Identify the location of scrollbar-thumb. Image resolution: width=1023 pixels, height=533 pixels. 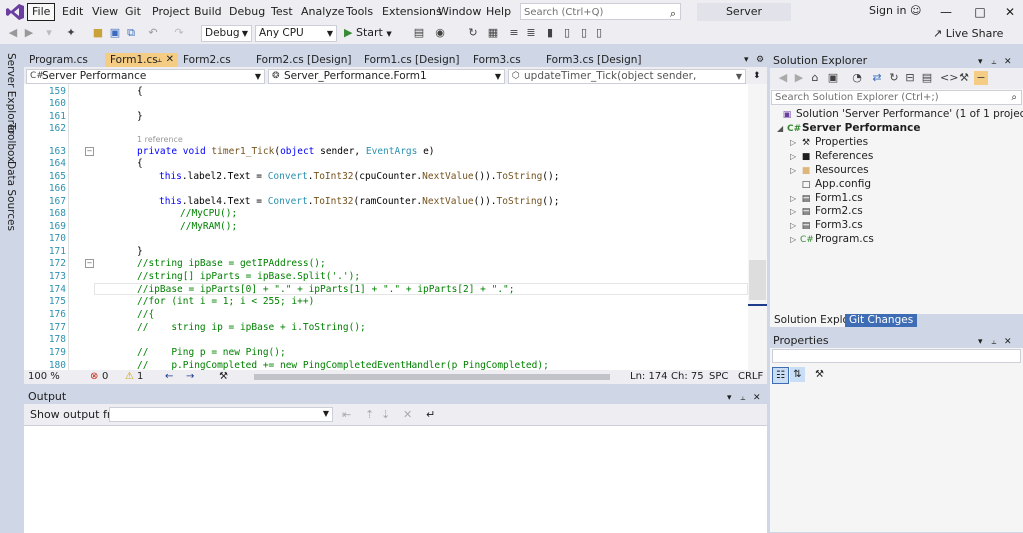
(757, 280).